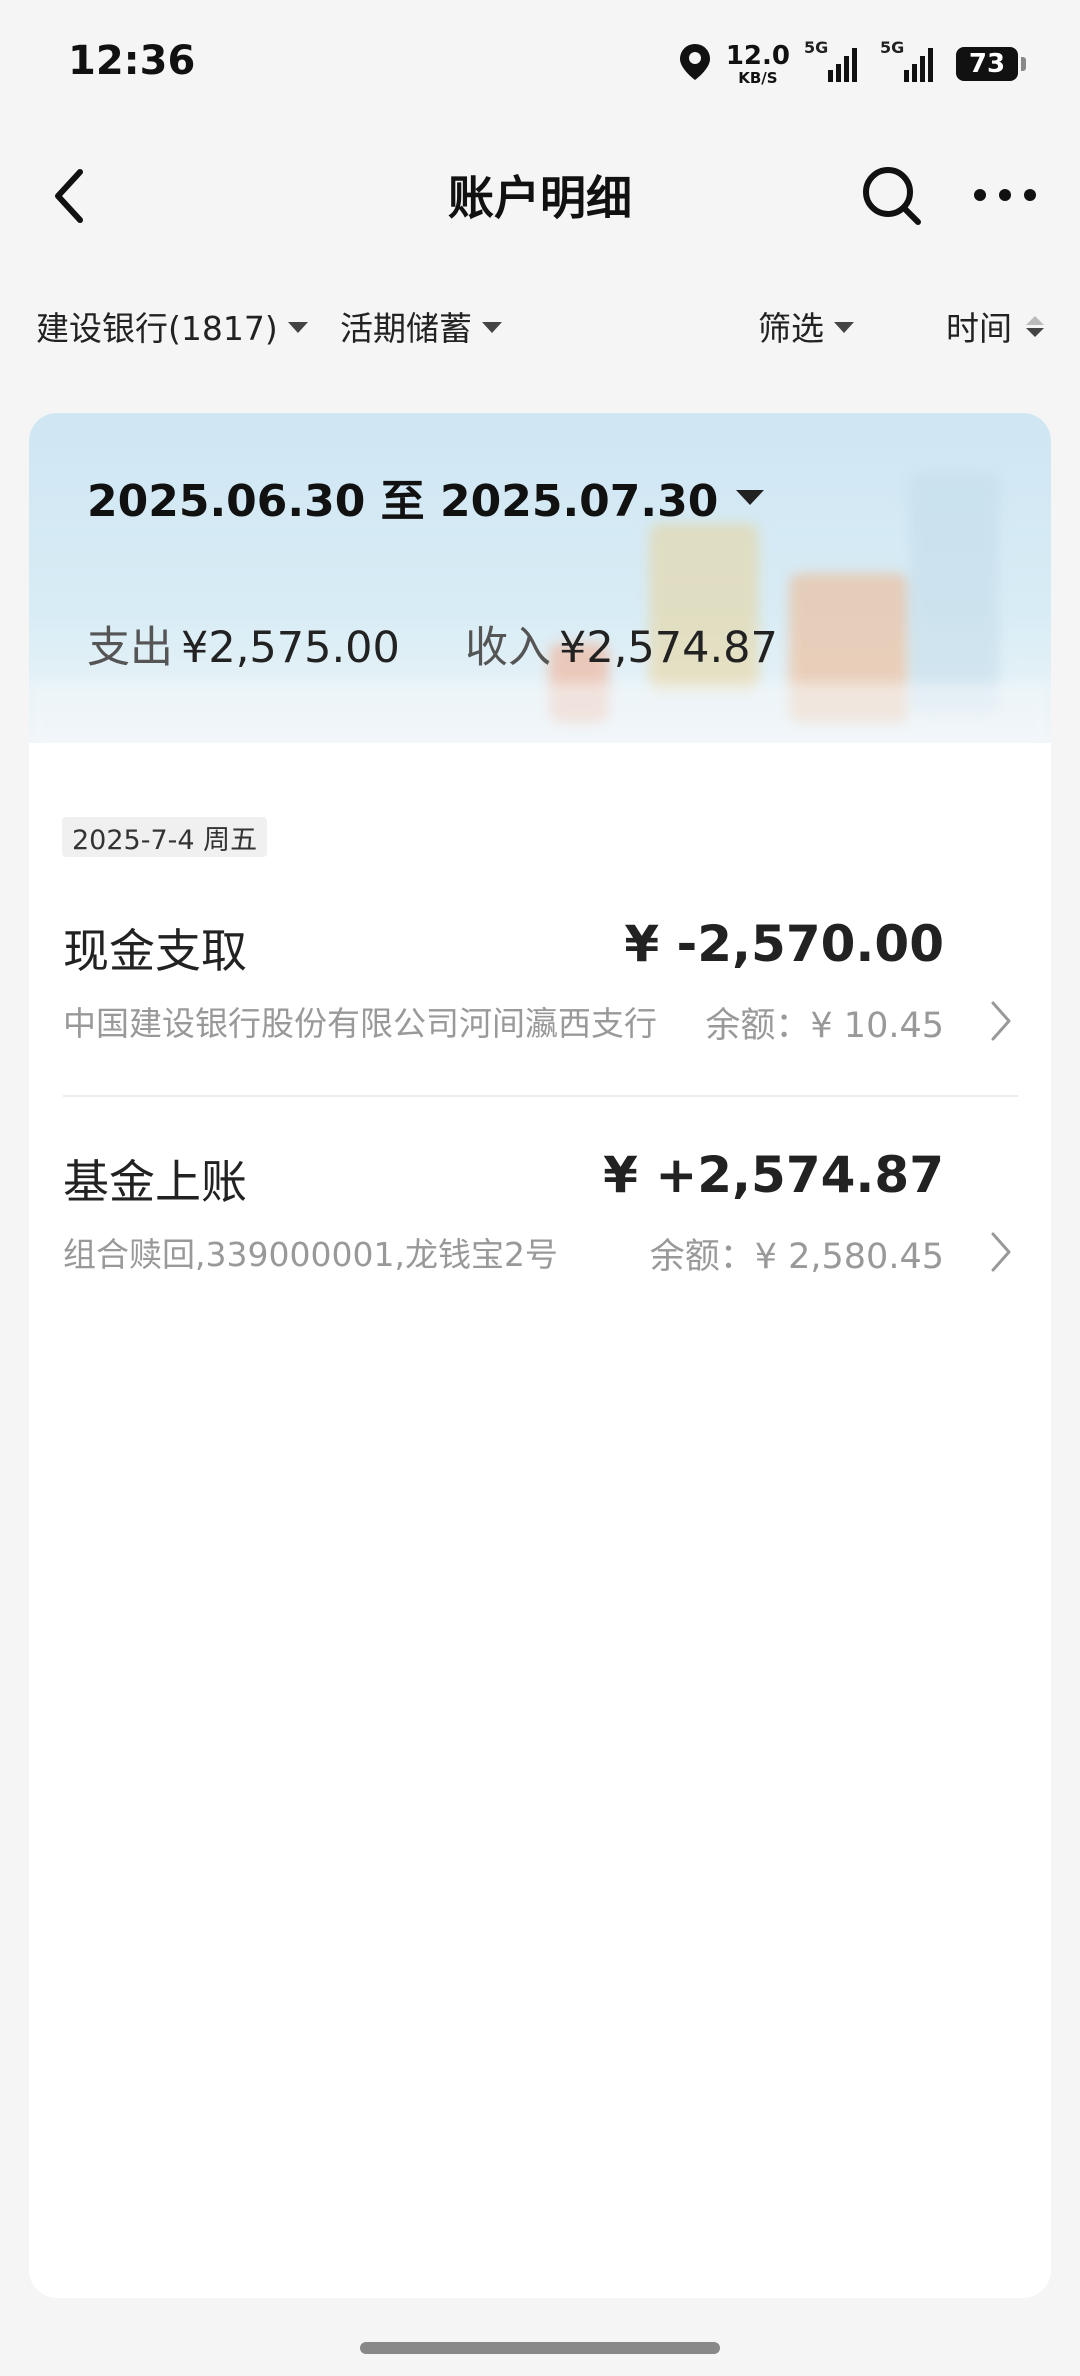 The image size is (1080, 2376). I want to click on transaction-title: 基金上账, so click(155, 1182).